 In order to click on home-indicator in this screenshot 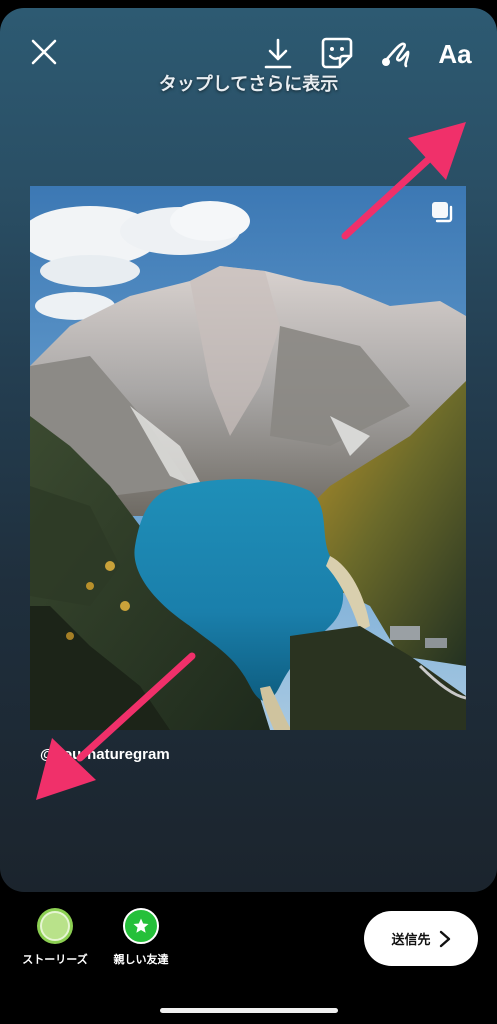, I will do `click(249, 1010)`.